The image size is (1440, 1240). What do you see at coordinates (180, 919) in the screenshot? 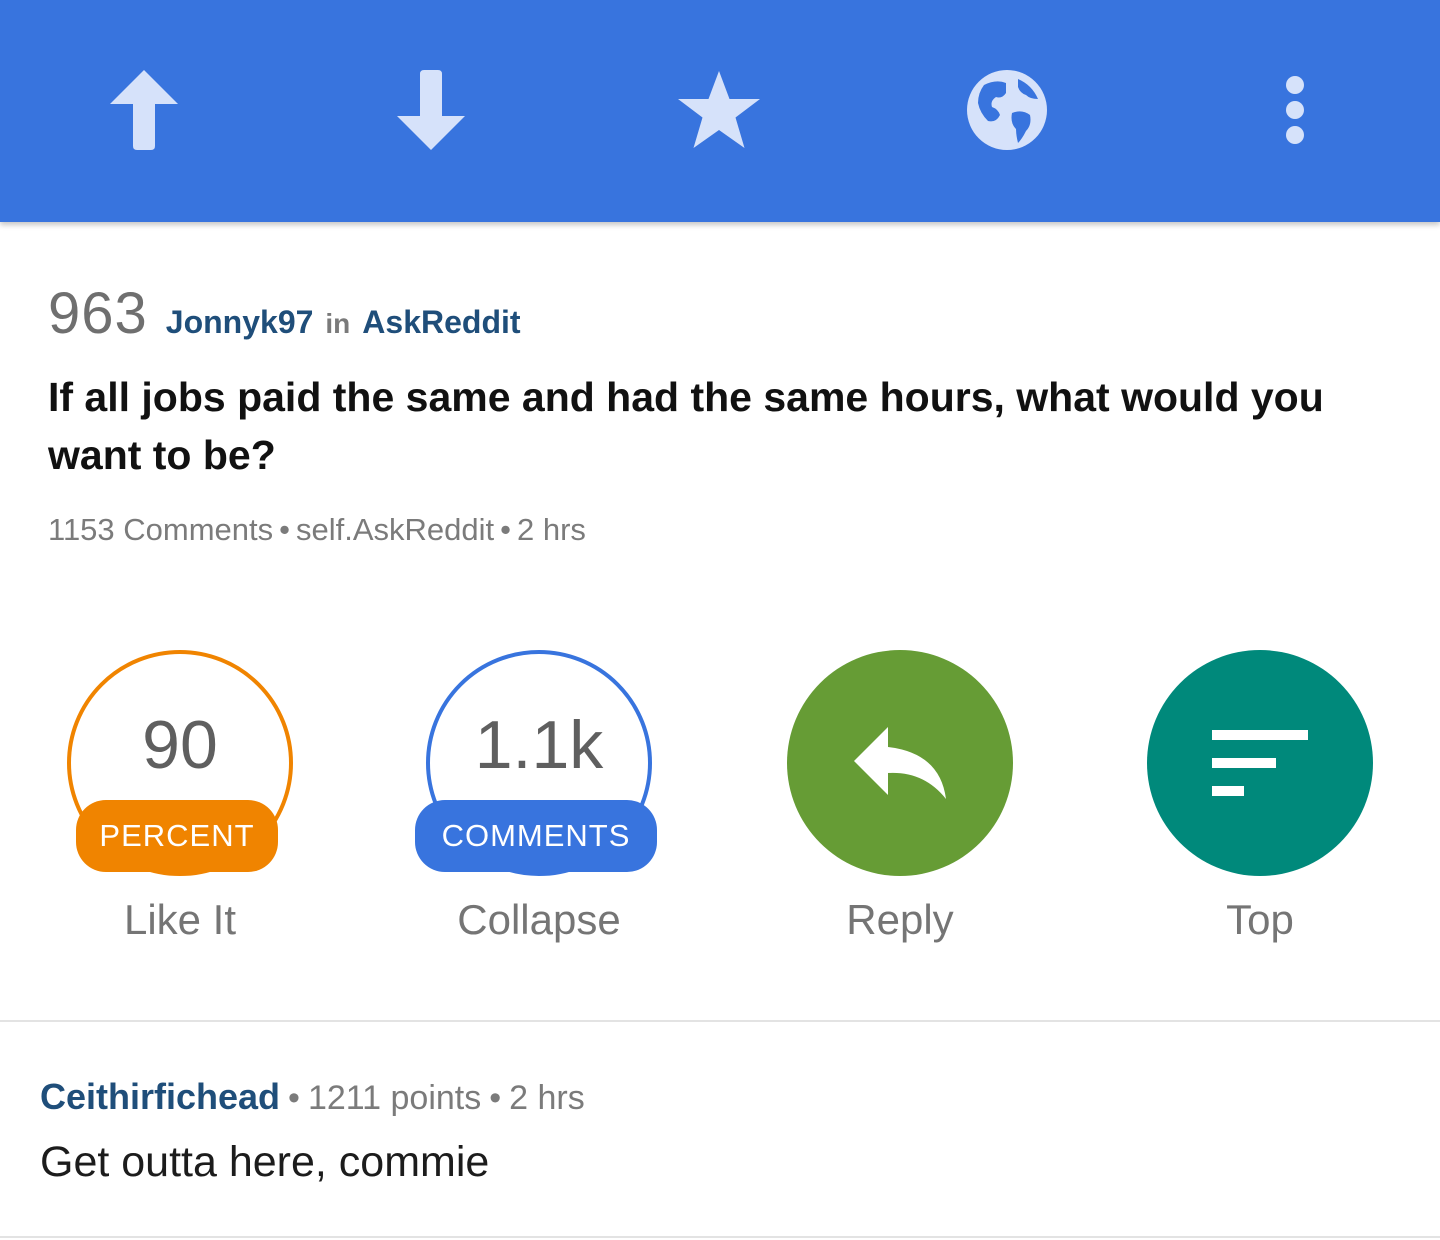
I see `like-it-label: Like It` at bounding box center [180, 919].